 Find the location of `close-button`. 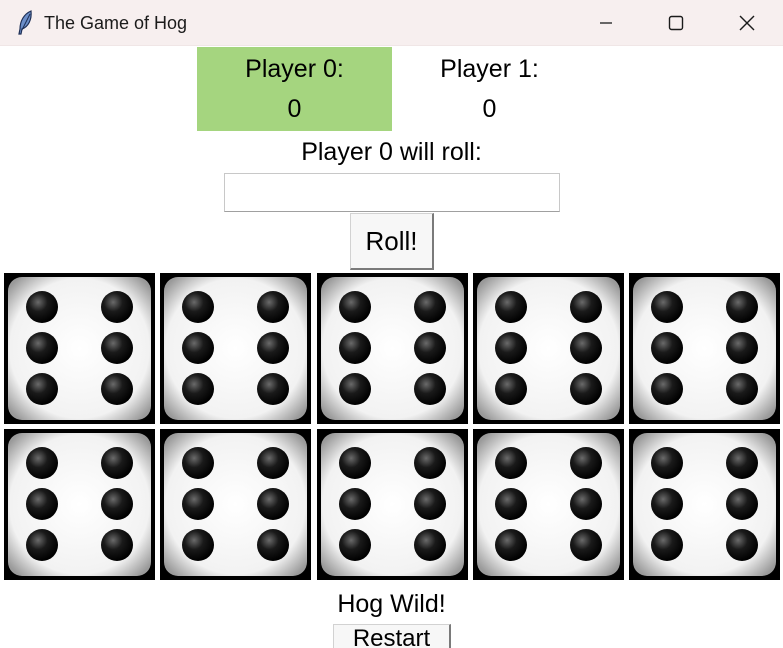

close-button is located at coordinates (747, 23).